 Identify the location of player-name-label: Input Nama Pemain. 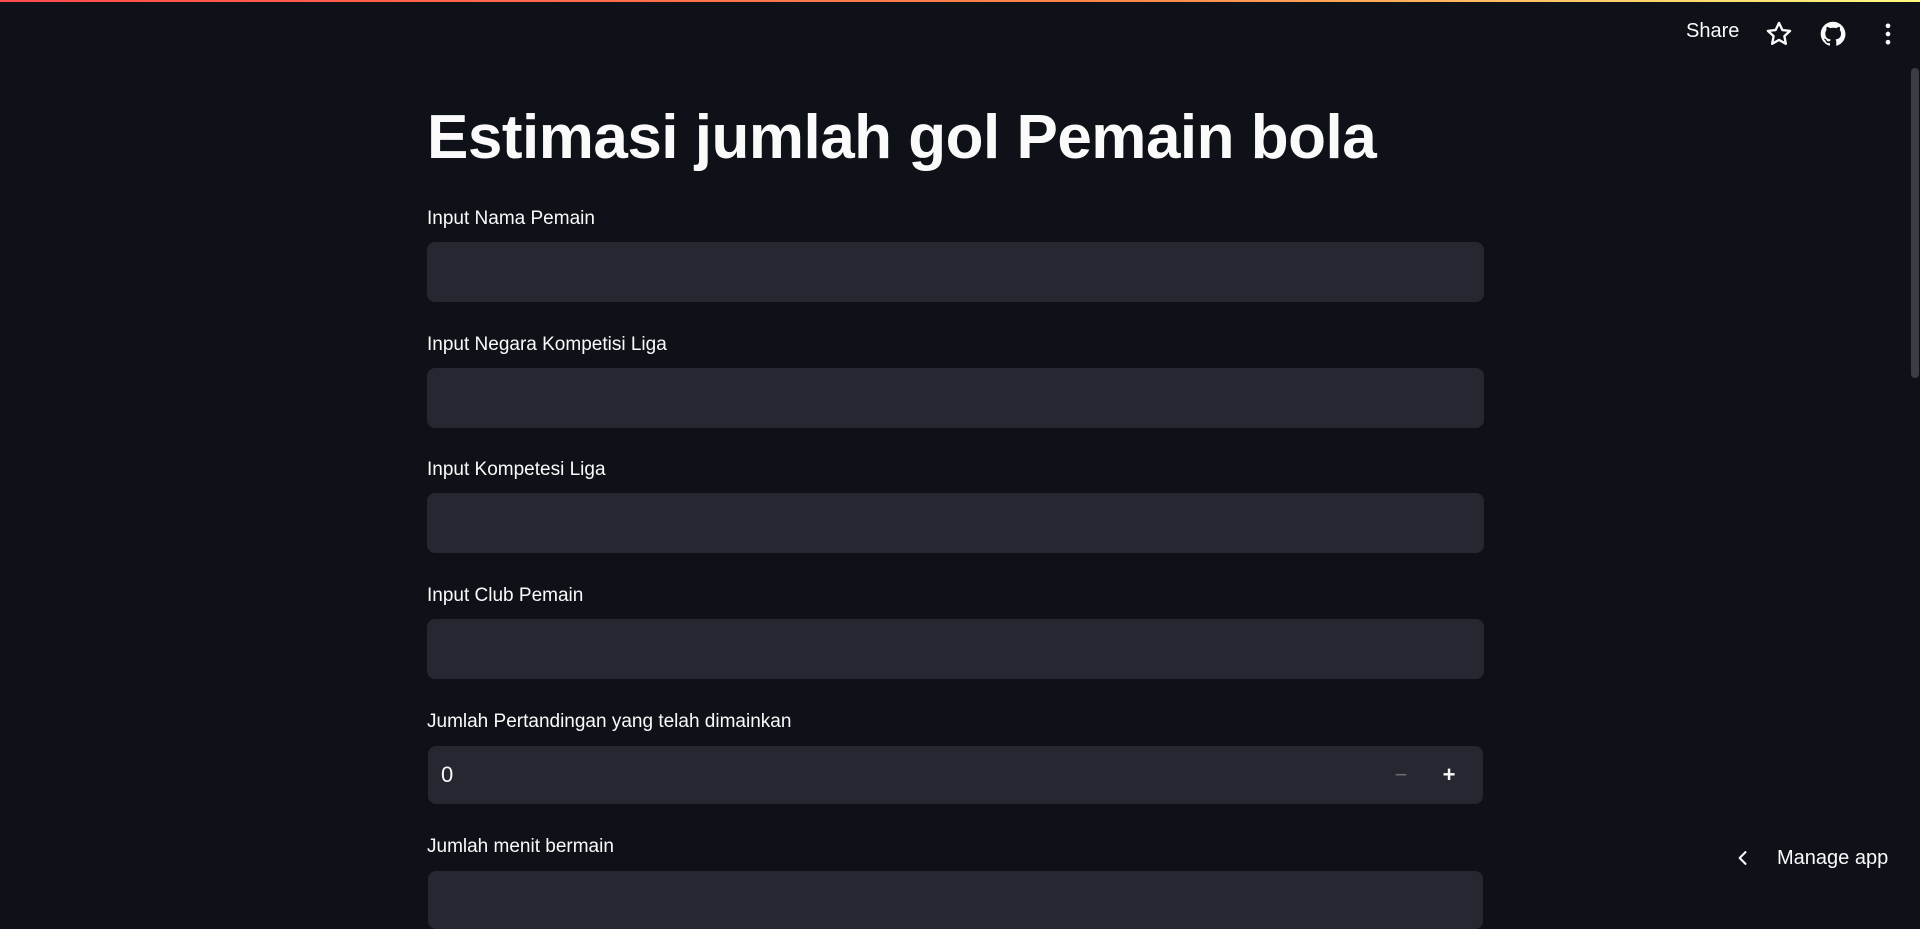
(511, 218).